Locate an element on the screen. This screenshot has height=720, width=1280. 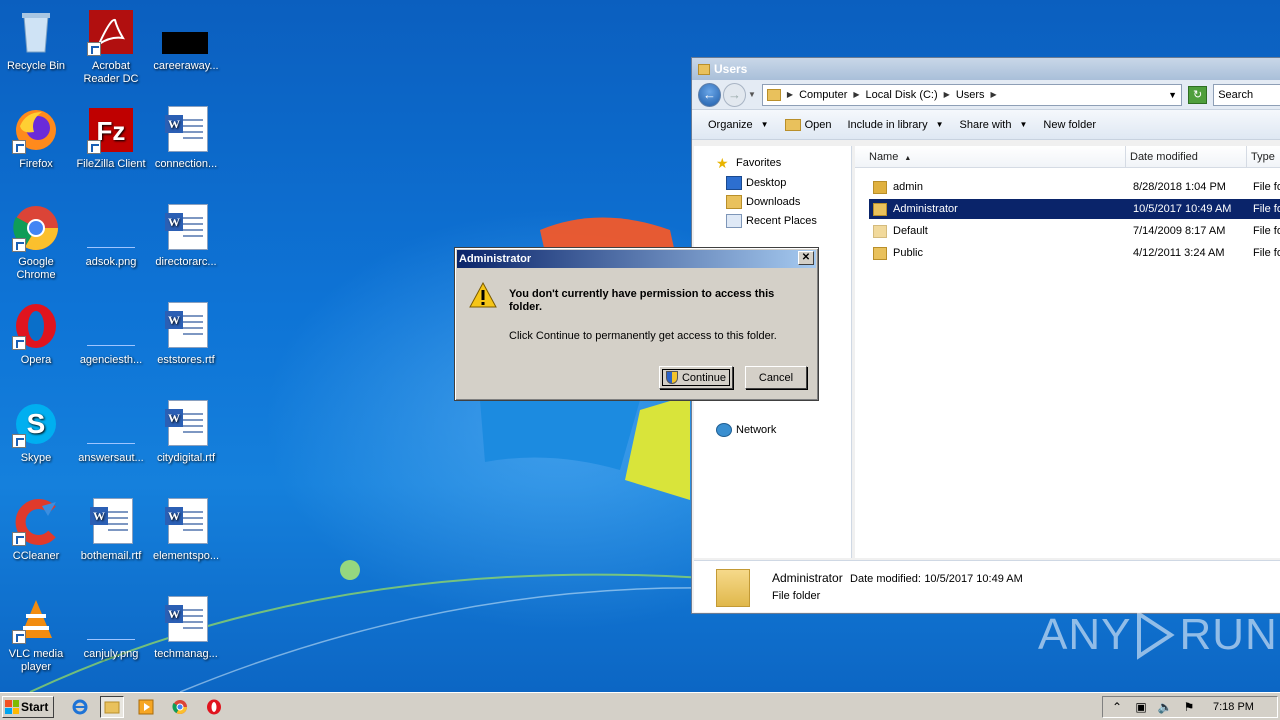
file-row-admin: admin 8/28/2018 1:04 PM File fo is located at coordinates (1074, 187).